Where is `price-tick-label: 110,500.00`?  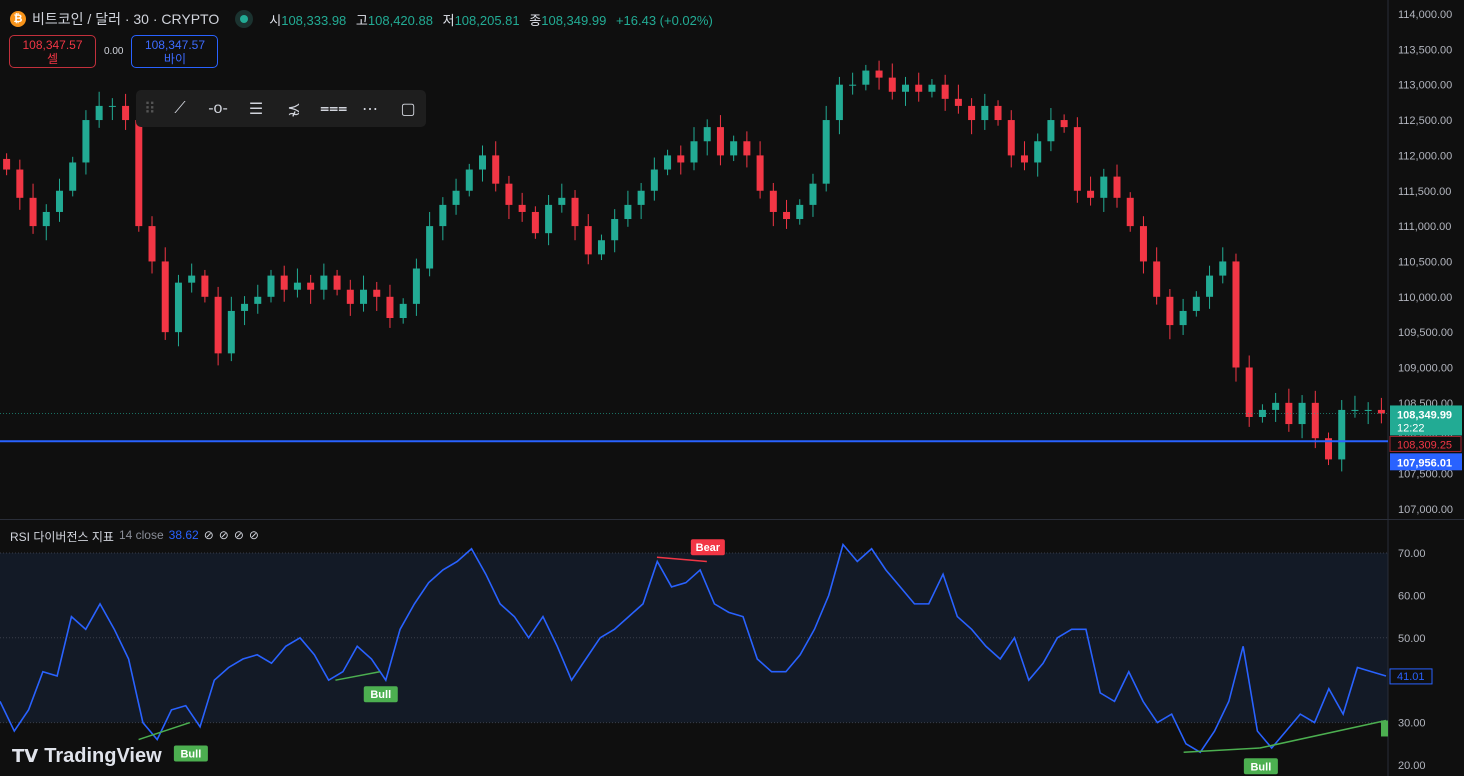 price-tick-label: 110,500.00 is located at coordinates (1425, 262).